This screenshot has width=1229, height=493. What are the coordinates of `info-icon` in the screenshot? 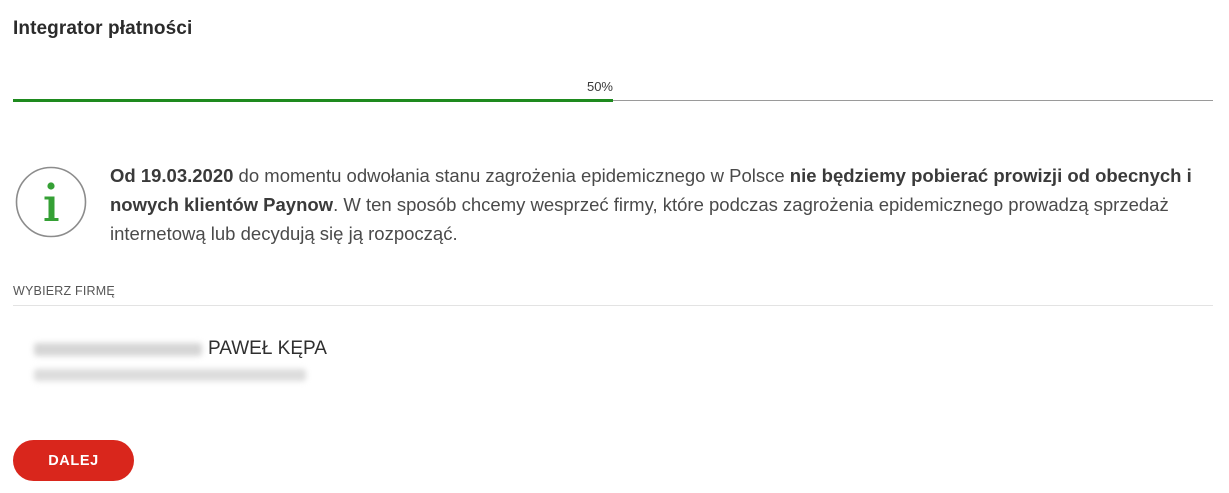 It's located at (51, 202).